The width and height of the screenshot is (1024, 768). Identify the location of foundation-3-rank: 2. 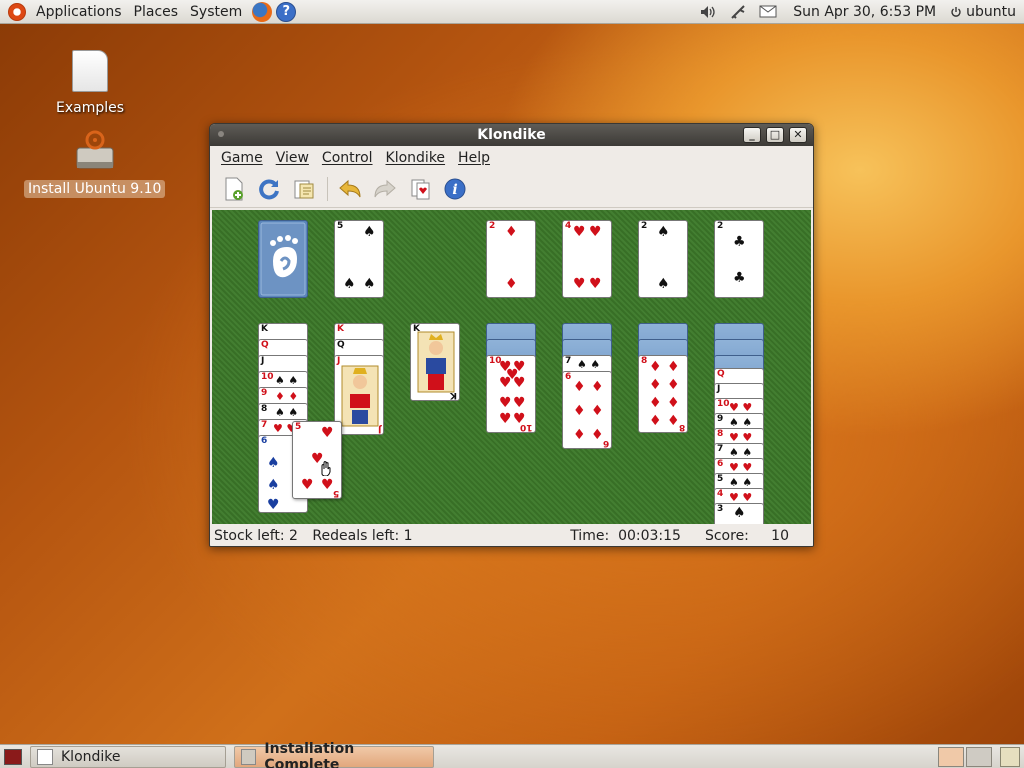
(644, 226).